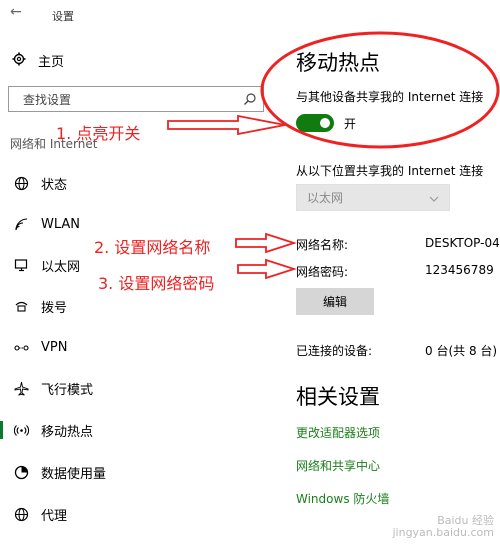 This screenshot has height=545, width=500. Describe the element at coordinates (443, 532) in the screenshot. I see `watermark-line-2: jingyan.baidu.com` at that location.